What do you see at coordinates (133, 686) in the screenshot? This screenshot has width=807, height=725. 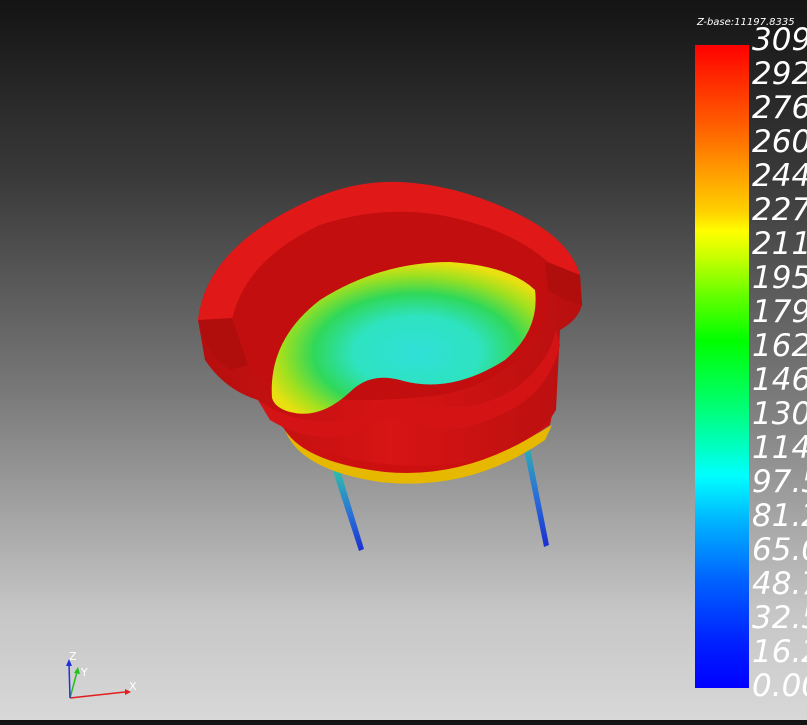 I see `x-axis-label: X` at bounding box center [133, 686].